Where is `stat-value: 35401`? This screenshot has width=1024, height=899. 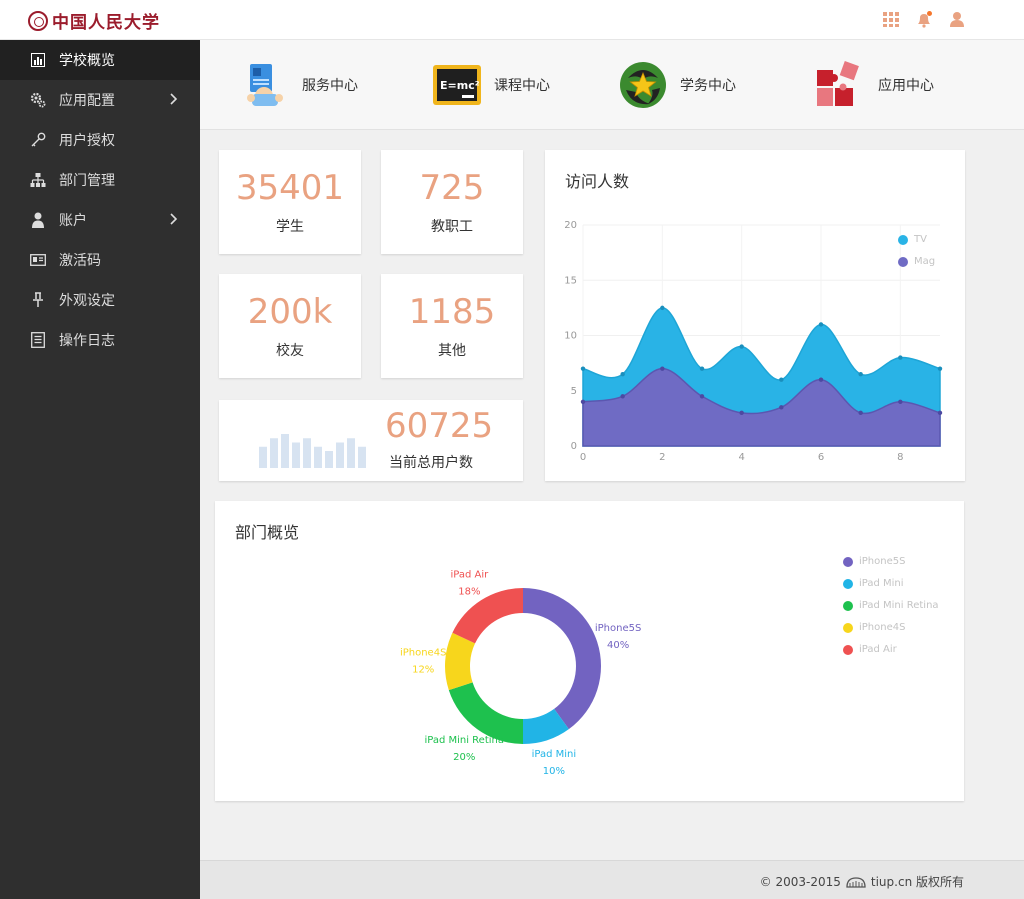 stat-value: 35401 is located at coordinates (290, 188).